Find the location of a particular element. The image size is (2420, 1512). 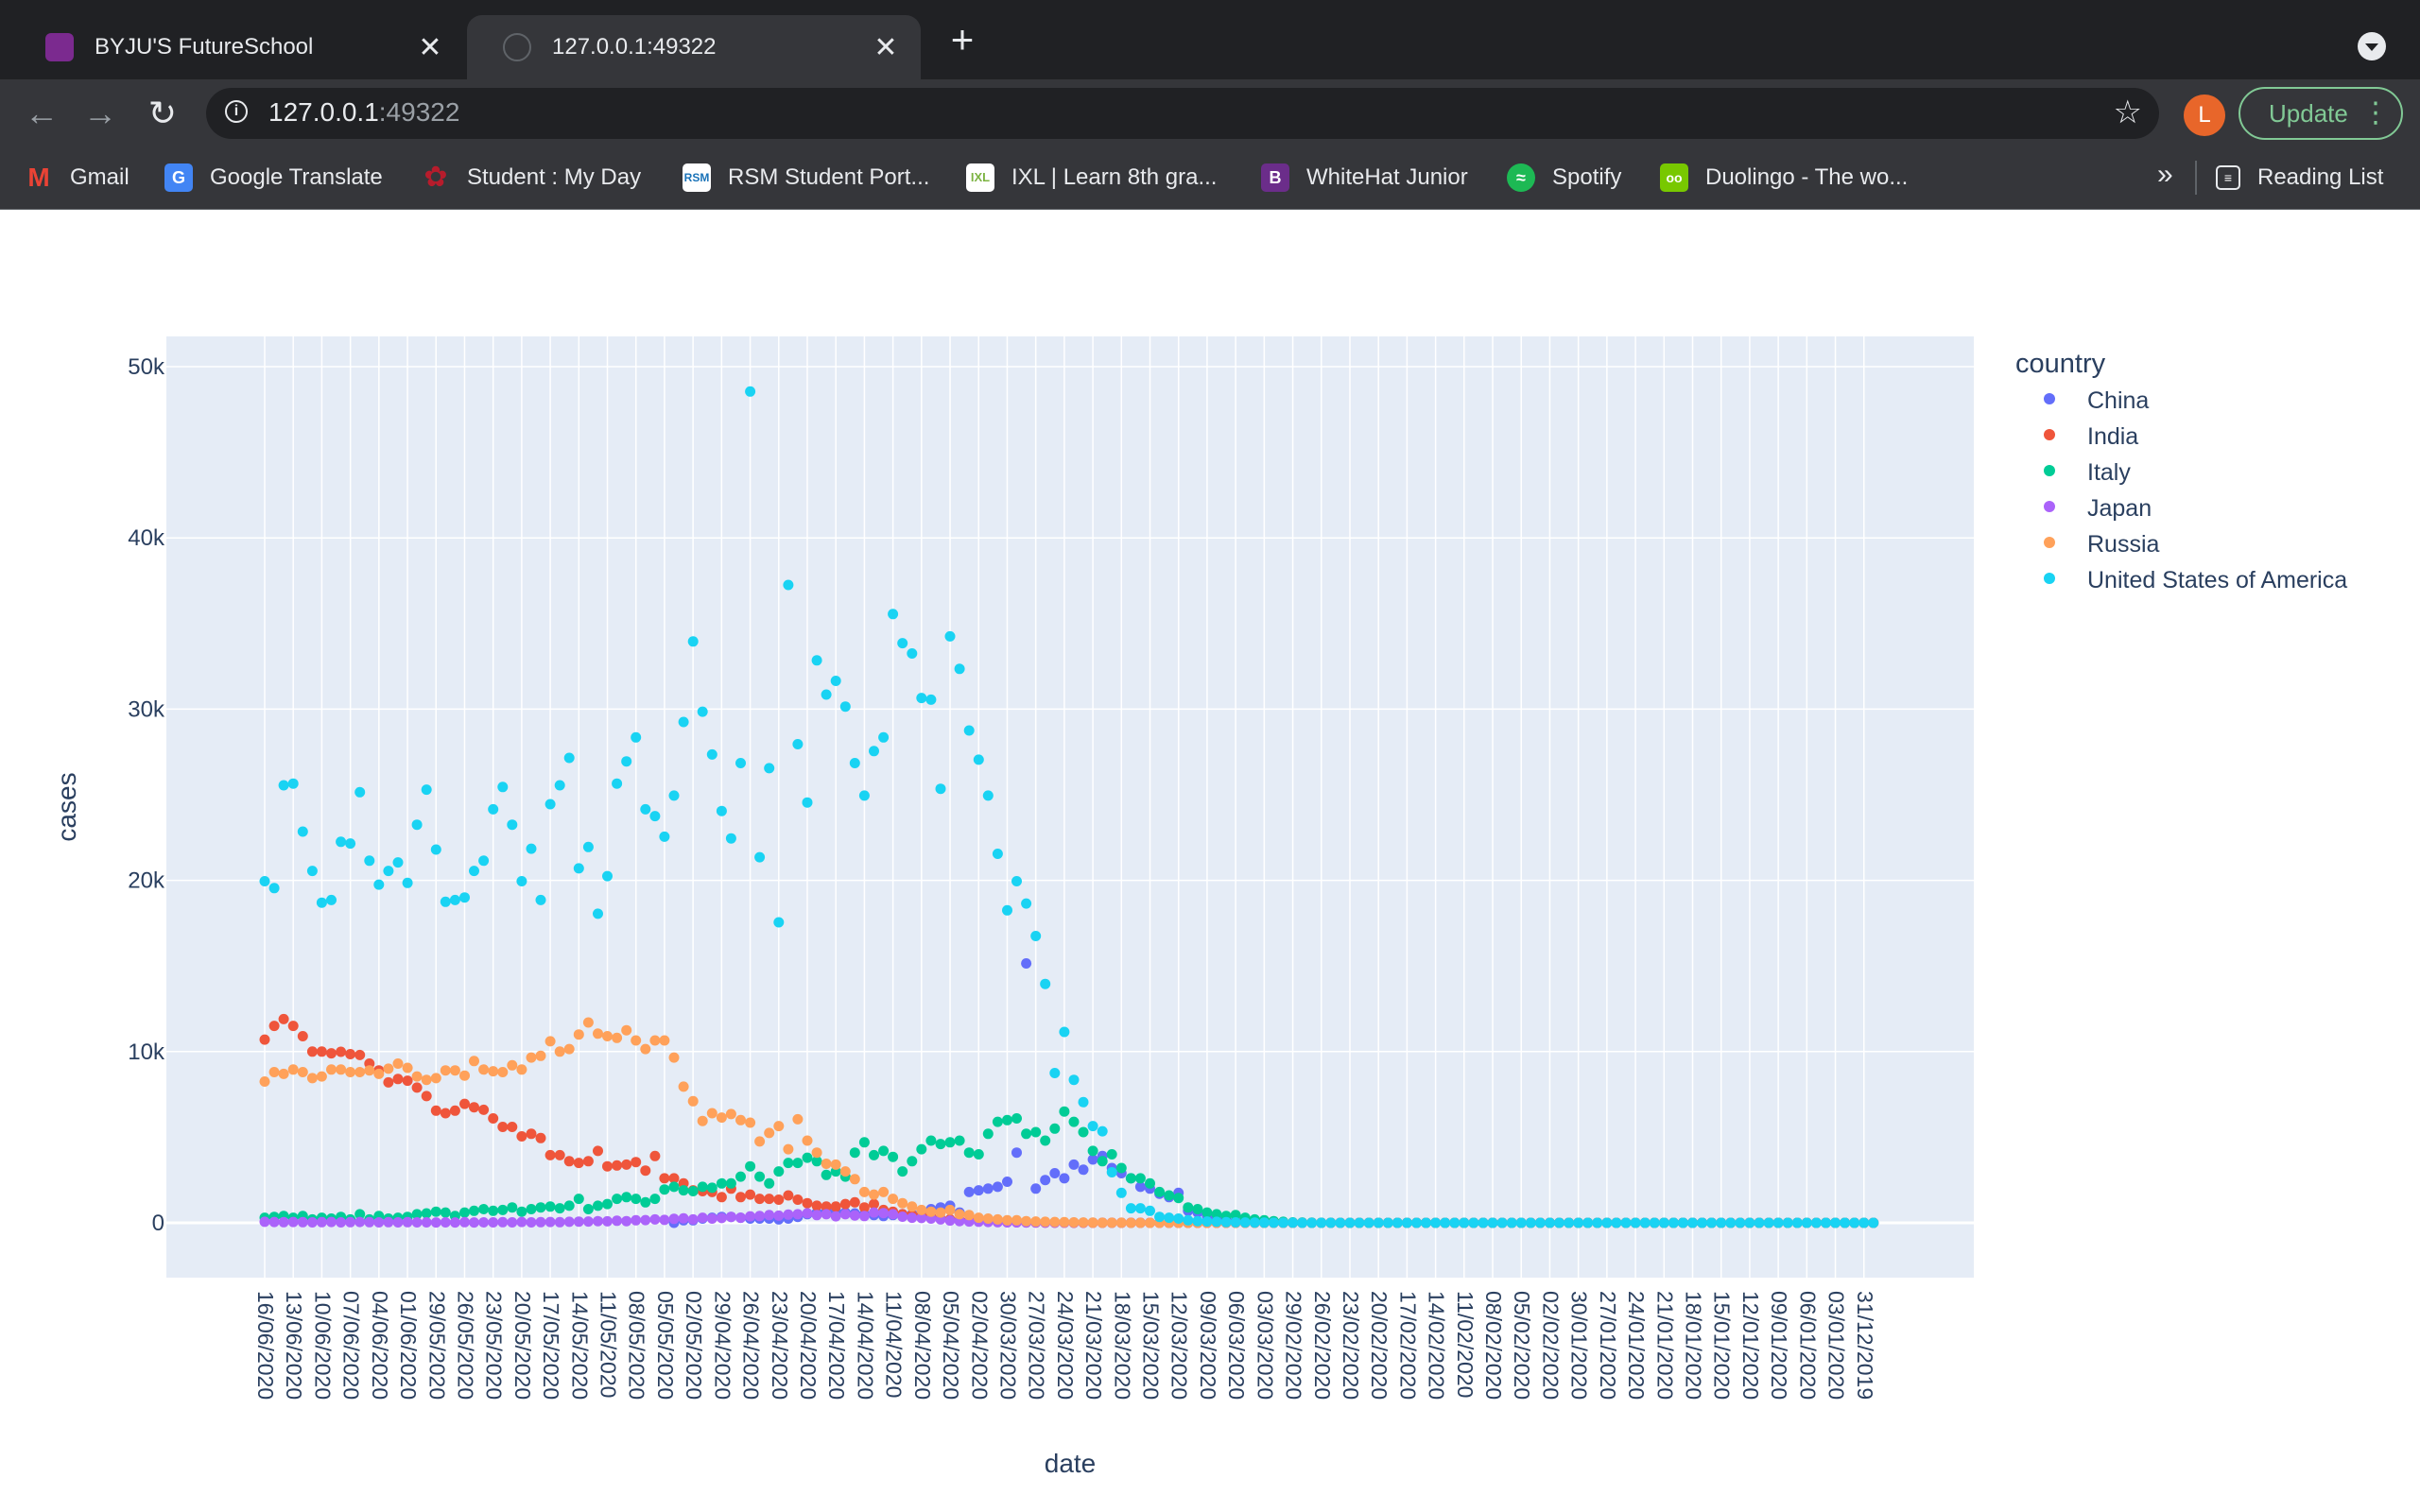

x-tick-label: 21/03/2020 is located at coordinates (1093, 1345).